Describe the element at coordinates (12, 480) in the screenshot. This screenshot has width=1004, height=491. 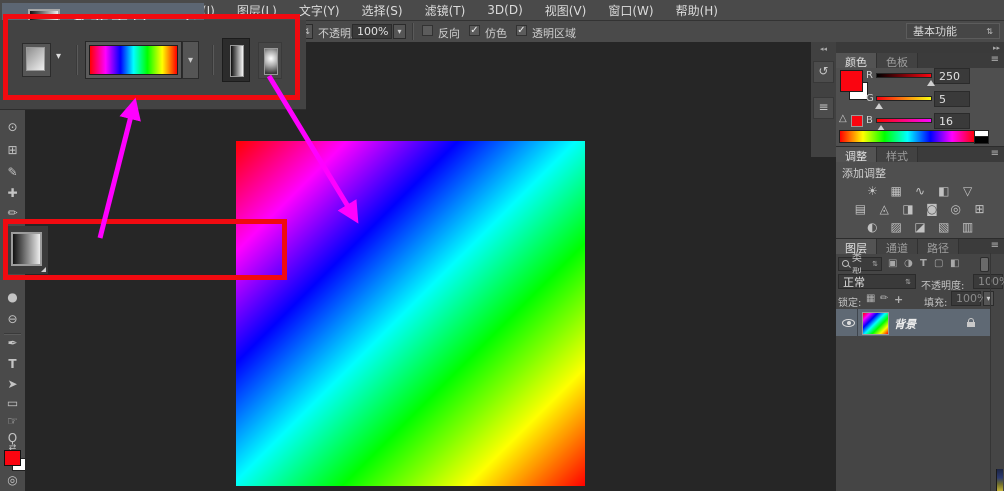
I see `quick-mask-icon: ◎` at that location.